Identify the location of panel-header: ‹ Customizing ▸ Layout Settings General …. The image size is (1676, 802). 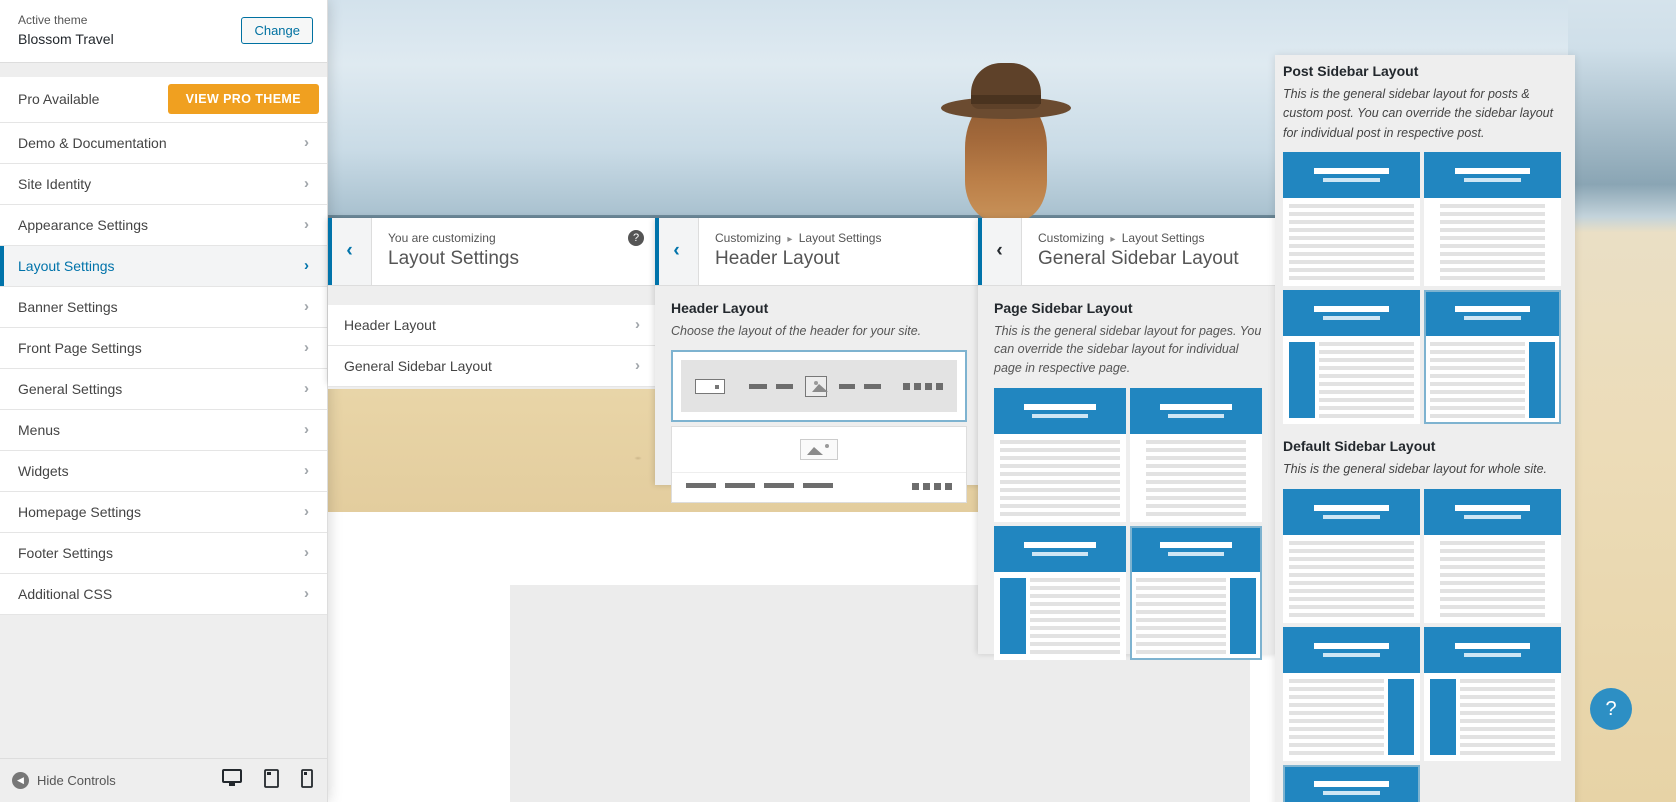
(1128, 252).